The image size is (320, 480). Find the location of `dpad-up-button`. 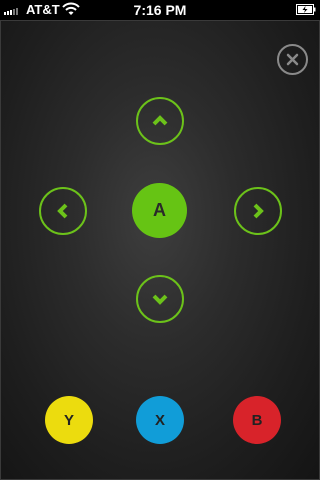

dpad-up-button is located at coordinates (160, 121).